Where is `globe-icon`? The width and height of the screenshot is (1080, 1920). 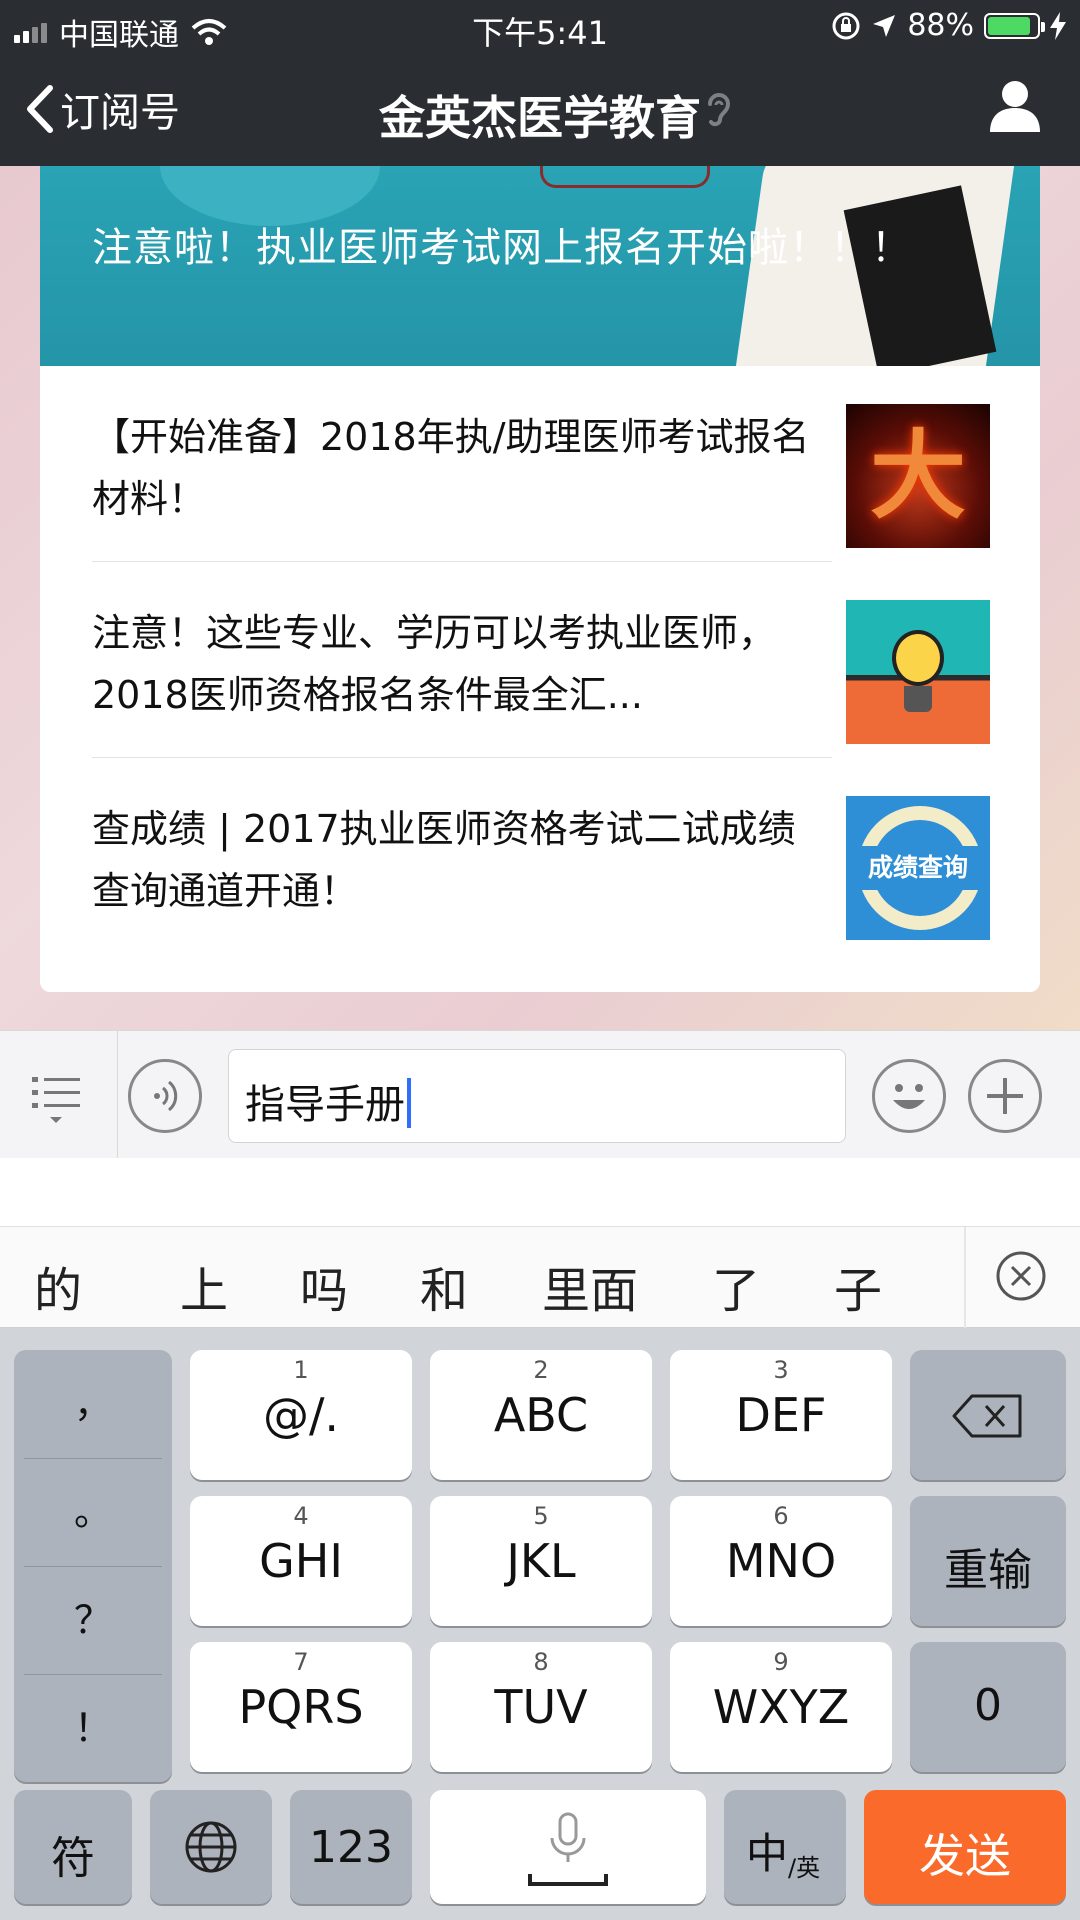 globe-icon is located at coordinates (211, 1847).